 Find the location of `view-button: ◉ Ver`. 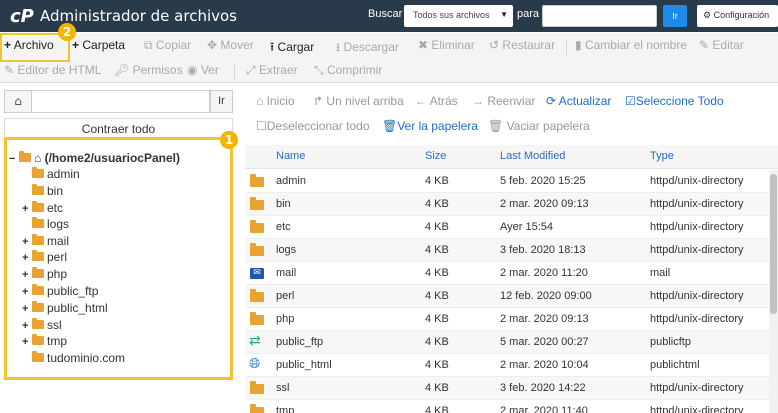

view-button: ◉ Ver is located at coordinates (203, 70).